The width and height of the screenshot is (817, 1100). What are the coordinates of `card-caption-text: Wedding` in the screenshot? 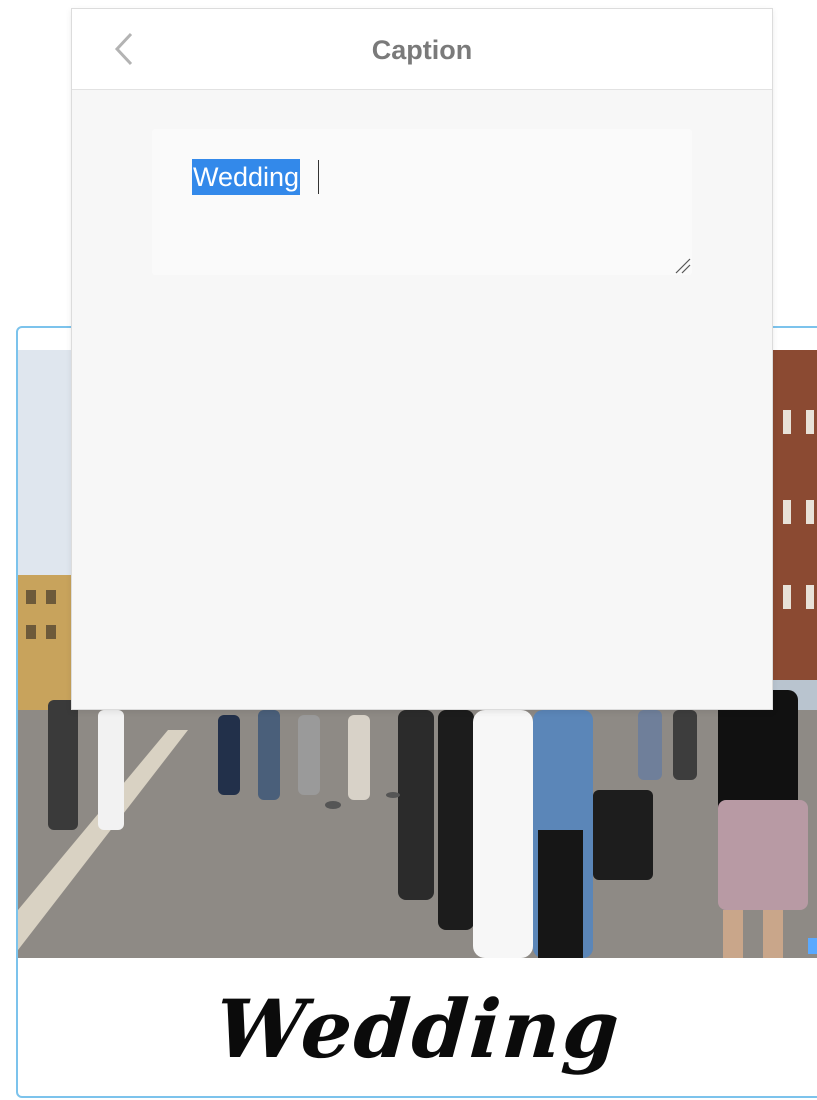 It's located at (418, 1029).